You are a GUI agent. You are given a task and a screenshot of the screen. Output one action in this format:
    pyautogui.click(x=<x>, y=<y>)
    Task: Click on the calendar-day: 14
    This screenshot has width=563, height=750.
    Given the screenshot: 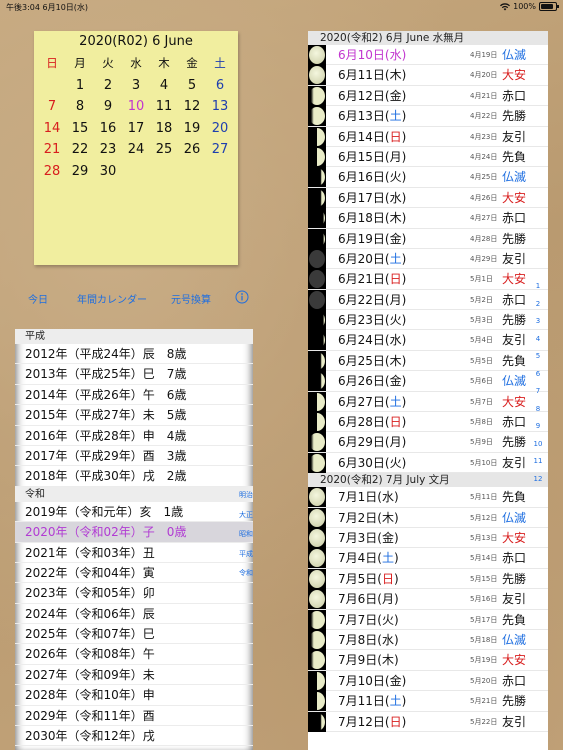 What is the action you would take?
    pyautogui.click(x=52, y=129)
    